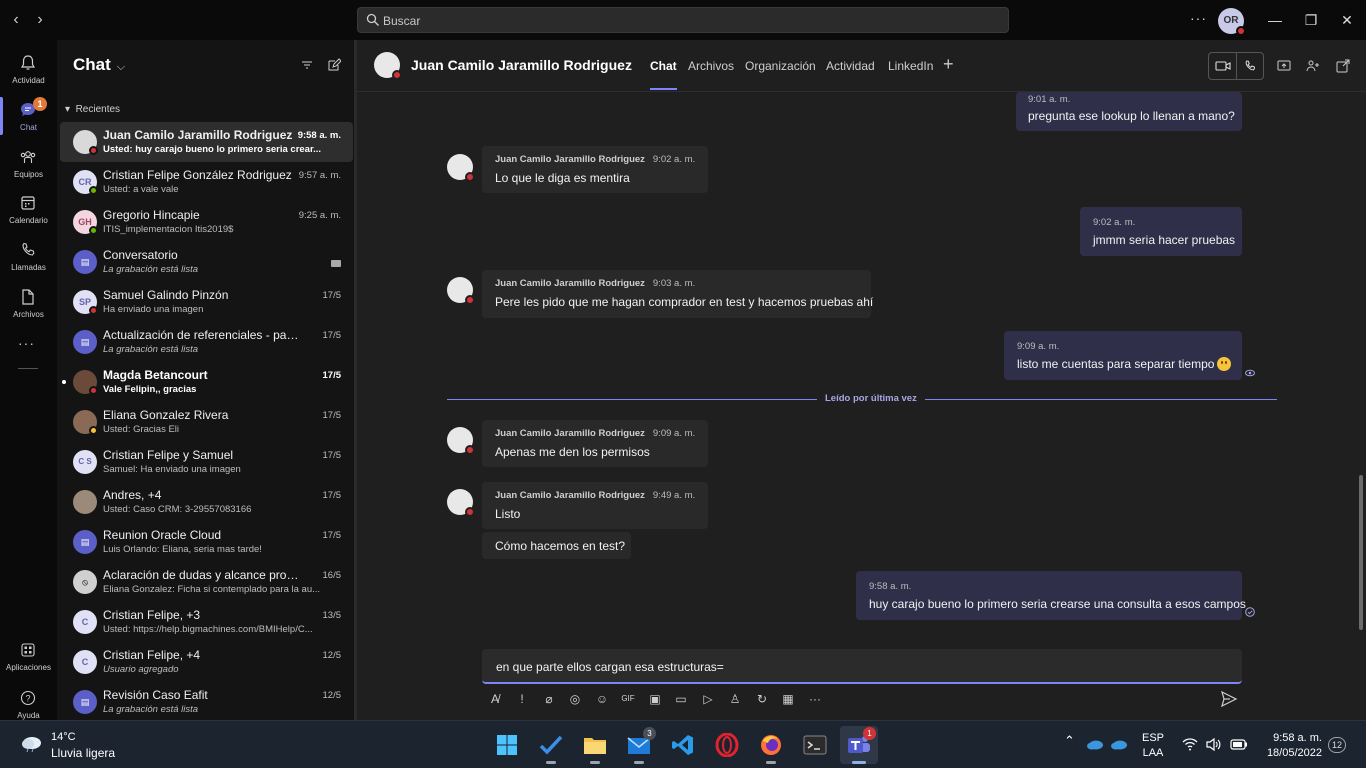 This screenshot has width=1366, height=768. Describe the element at coordinates (1284, 66) in the screenshot. I see `share-screen-icon` at that location.